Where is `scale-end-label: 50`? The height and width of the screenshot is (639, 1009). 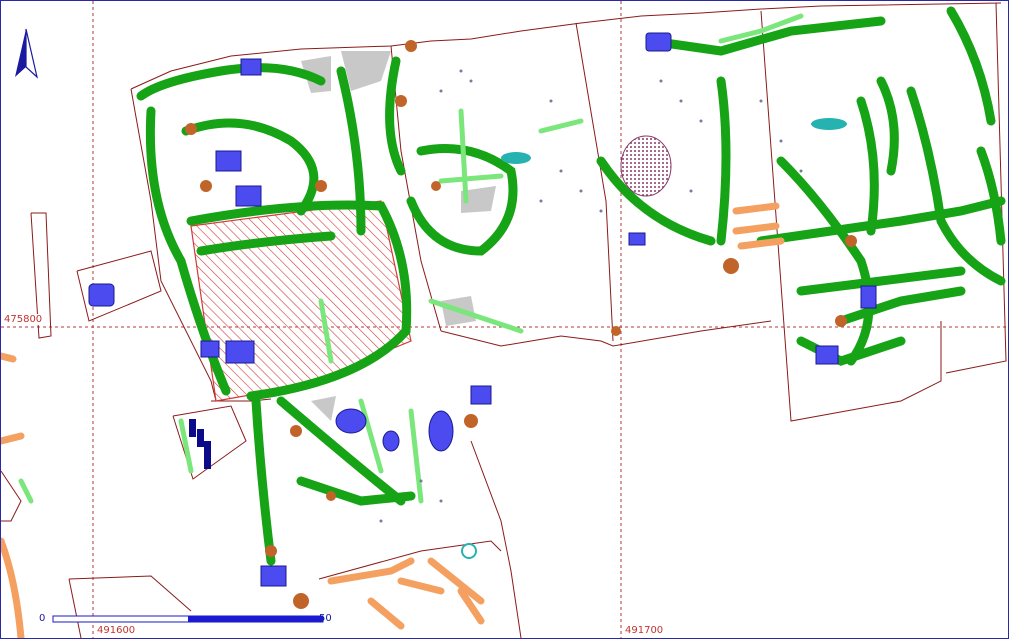 scale-end-label: 50 is located at coordinates (325, 618).